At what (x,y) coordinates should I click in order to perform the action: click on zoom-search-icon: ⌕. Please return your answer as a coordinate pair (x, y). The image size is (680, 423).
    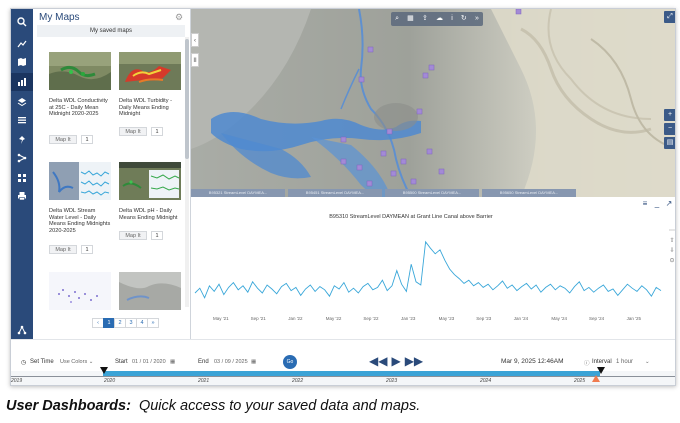
    Looking at the image, I should click on (397, 19).